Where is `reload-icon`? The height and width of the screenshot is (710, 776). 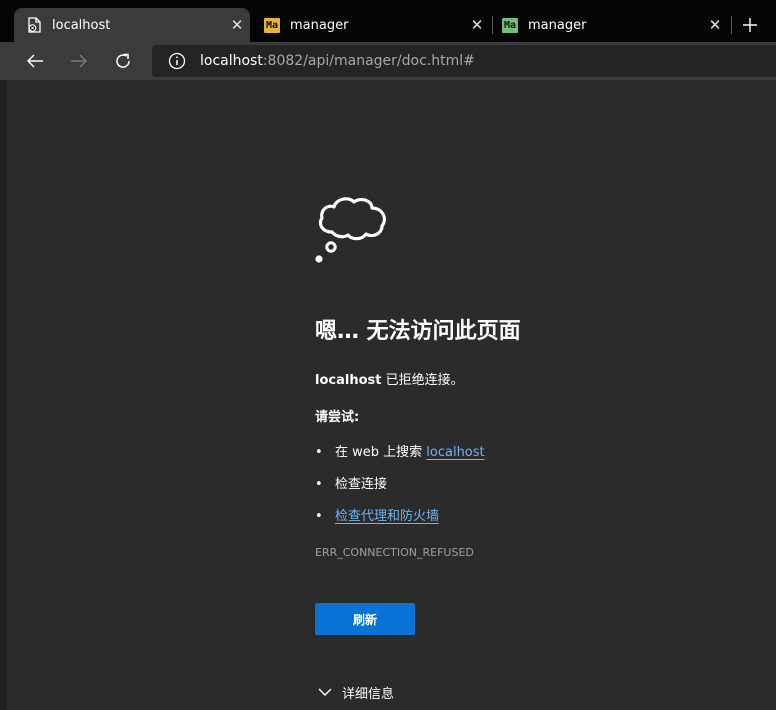
reload-icon is located at coordinates (123, 60).